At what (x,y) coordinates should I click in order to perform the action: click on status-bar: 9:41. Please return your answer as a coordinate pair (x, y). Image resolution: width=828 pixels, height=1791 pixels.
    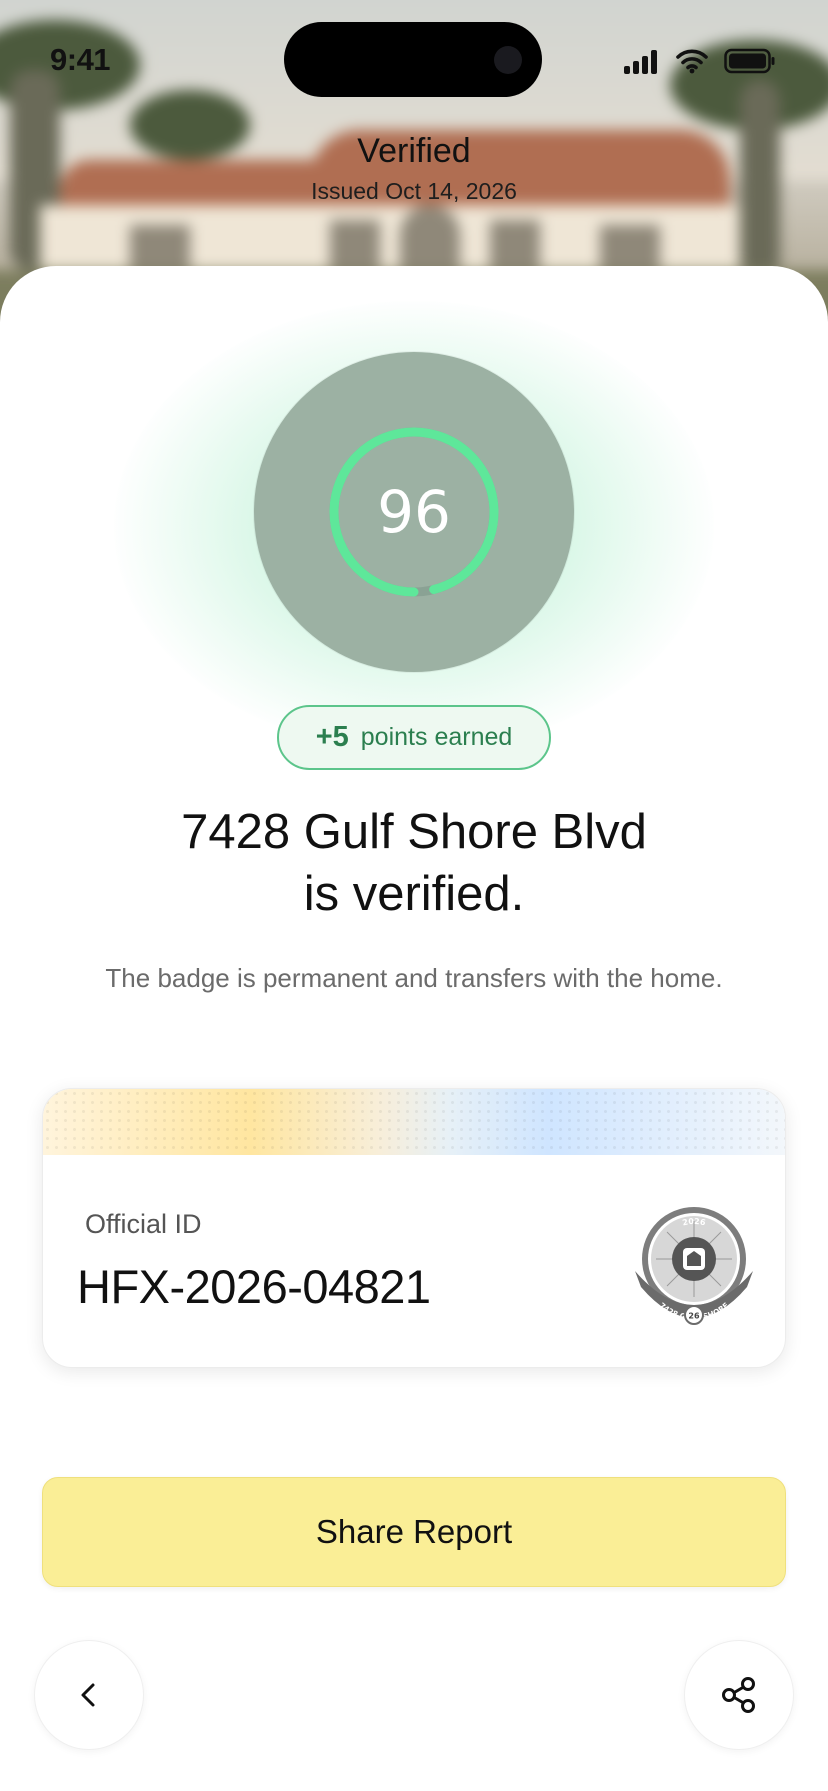
    Looking at the image, I should click on (414, 60).